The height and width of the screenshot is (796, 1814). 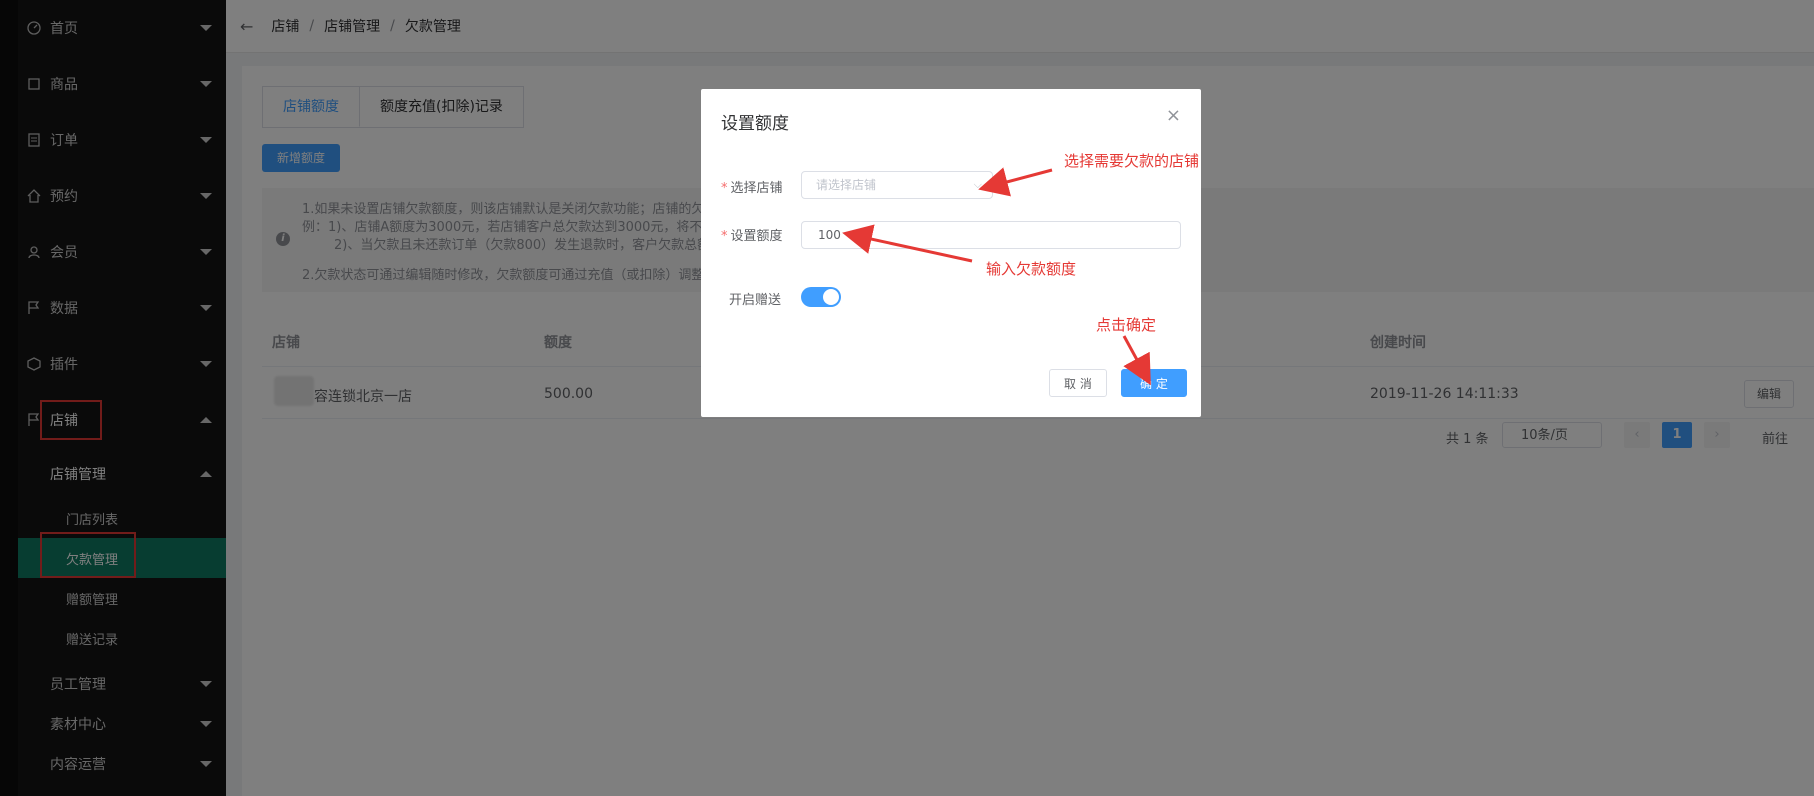 What do you see at coordinates (846, 185) in the screenshot?
I see `store-select-placeholder: 请选择店铺` at bounding box center [846, 185].